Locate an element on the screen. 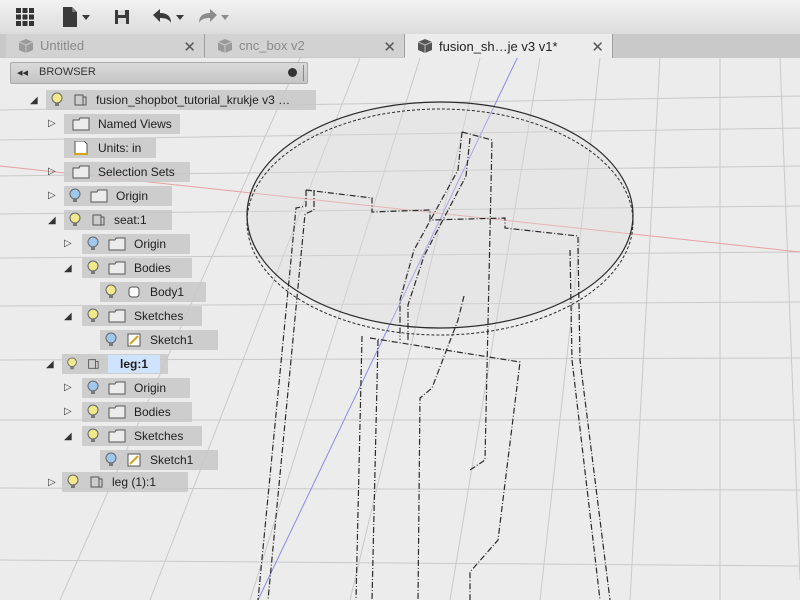 The height and width of the screenshot is (600, 800). document-icon is located at coordinates (81, 148).